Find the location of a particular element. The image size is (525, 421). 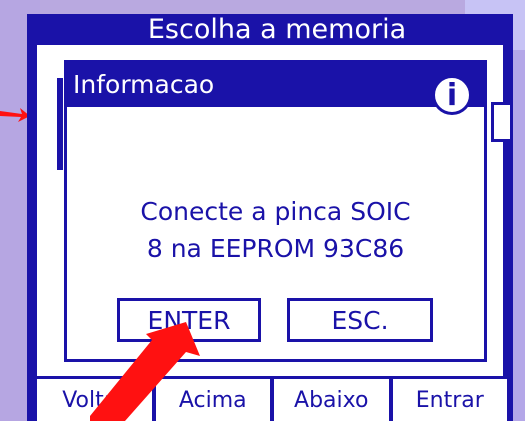

esc-button: ESC. is located at coordinates (360, 320).